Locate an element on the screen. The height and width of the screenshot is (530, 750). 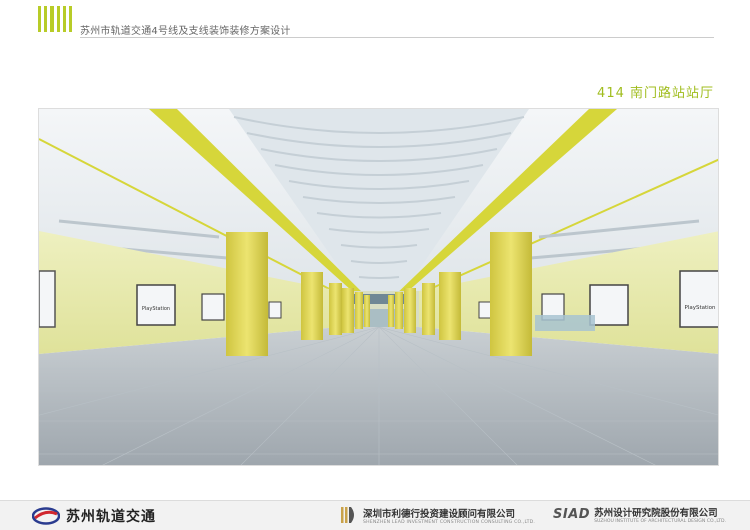
suzhou-metro-name: 苏州轨道交通 is located at coordinates (111, 517).